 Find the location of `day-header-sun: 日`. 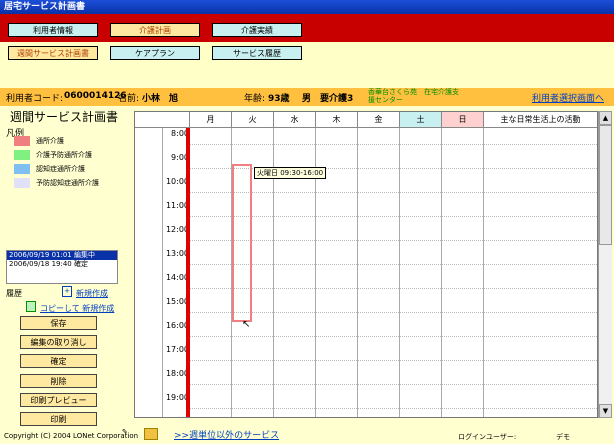

day-header-sun: 日 is located at coordinates (463, 120).